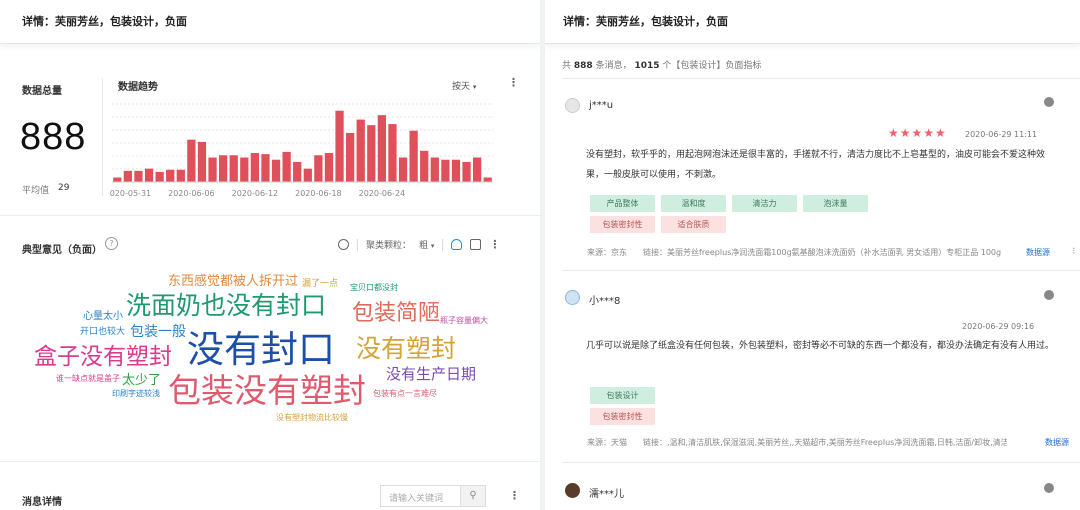 This screenshot has width=1080, height=510. I want to click on rating-stars: ★★★★★, so click(917, 133).